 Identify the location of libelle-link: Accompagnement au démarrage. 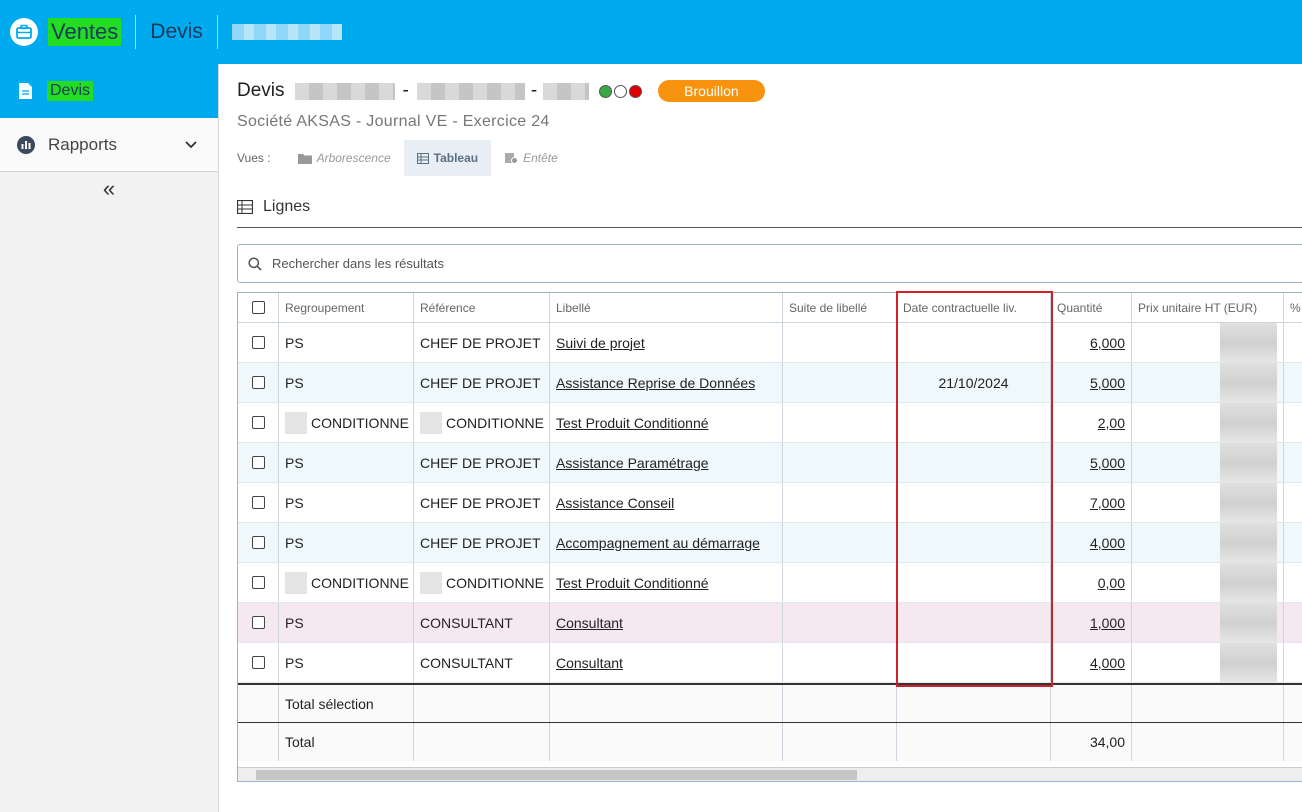
(658, 543).